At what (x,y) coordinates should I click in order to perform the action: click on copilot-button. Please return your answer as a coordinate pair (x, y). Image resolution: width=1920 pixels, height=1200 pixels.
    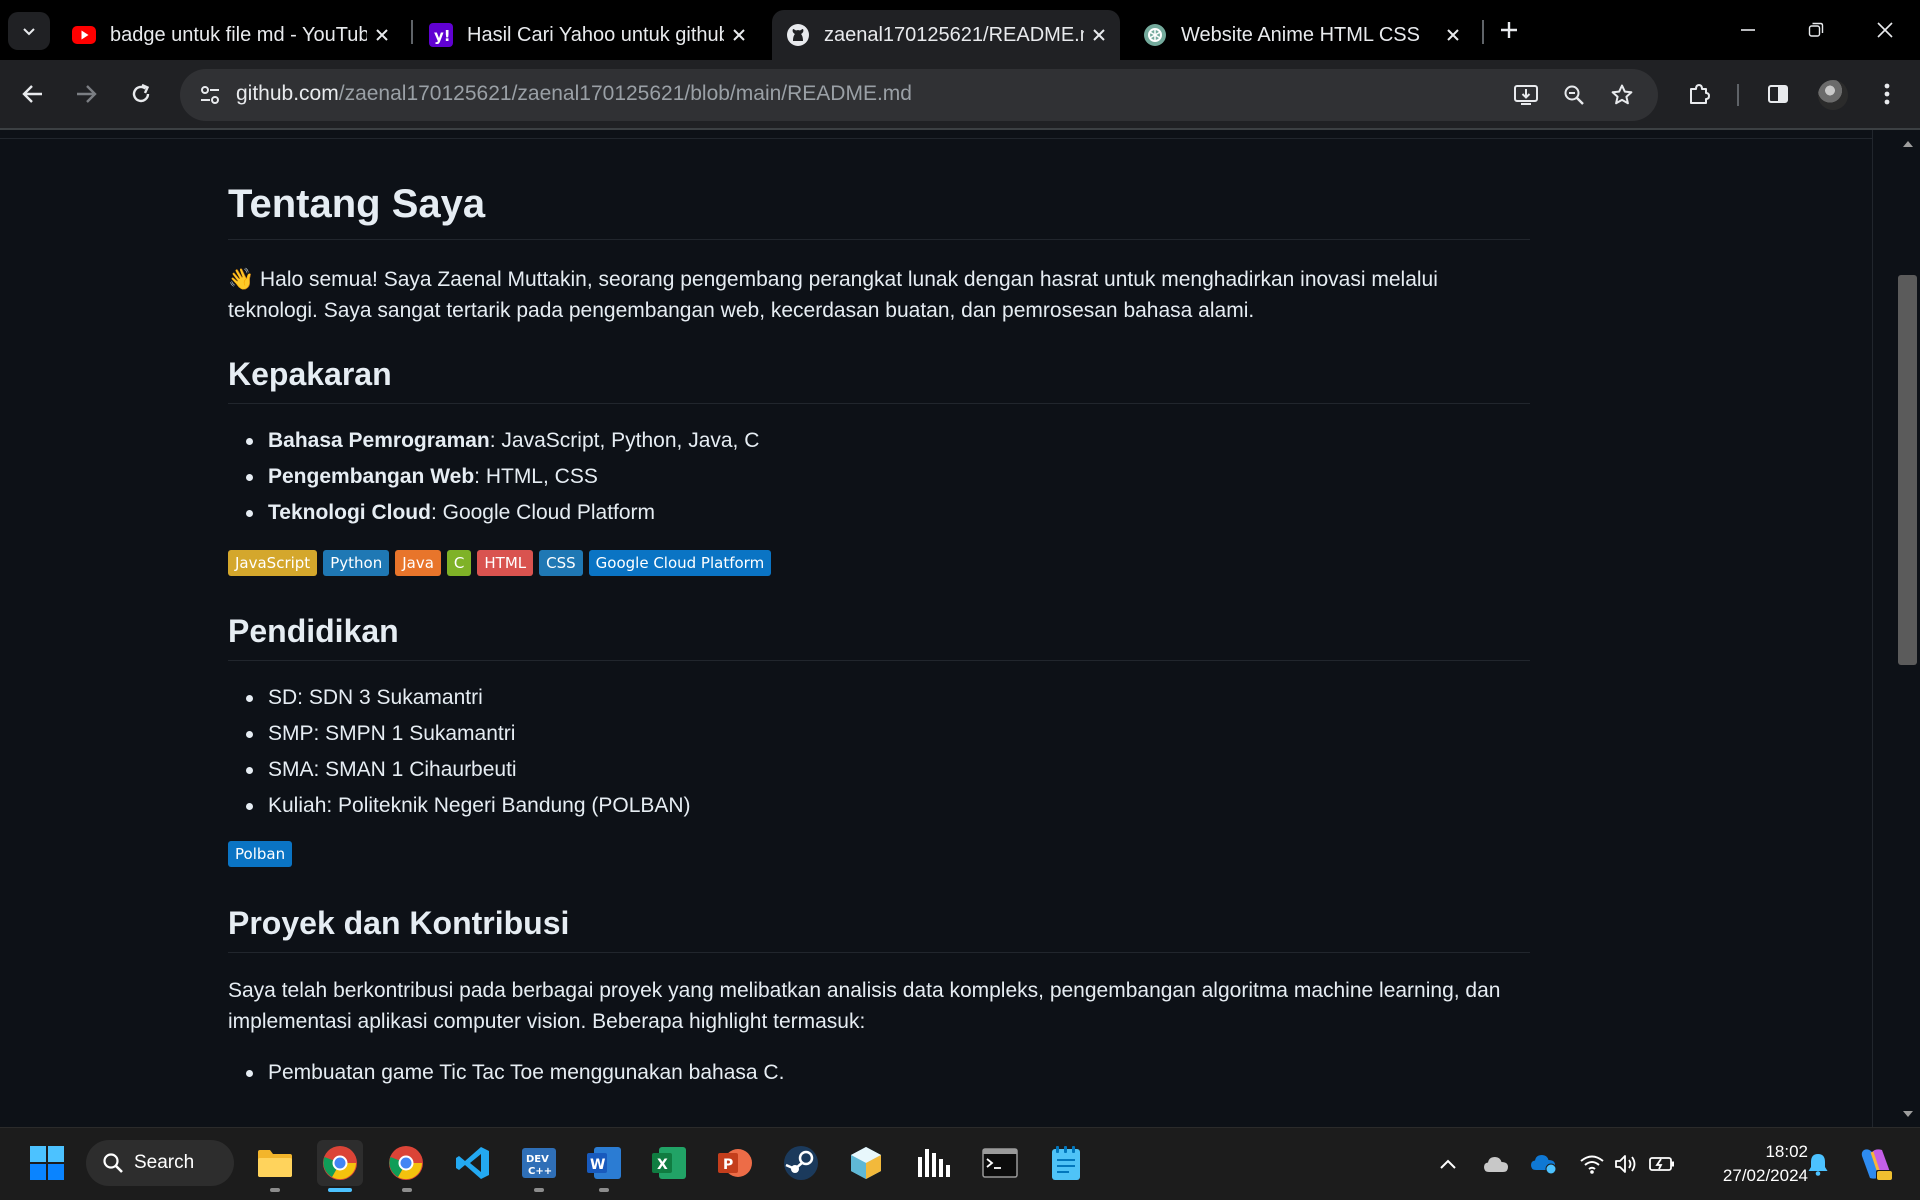
    Looking at the image, I should click on (1876, 1164).